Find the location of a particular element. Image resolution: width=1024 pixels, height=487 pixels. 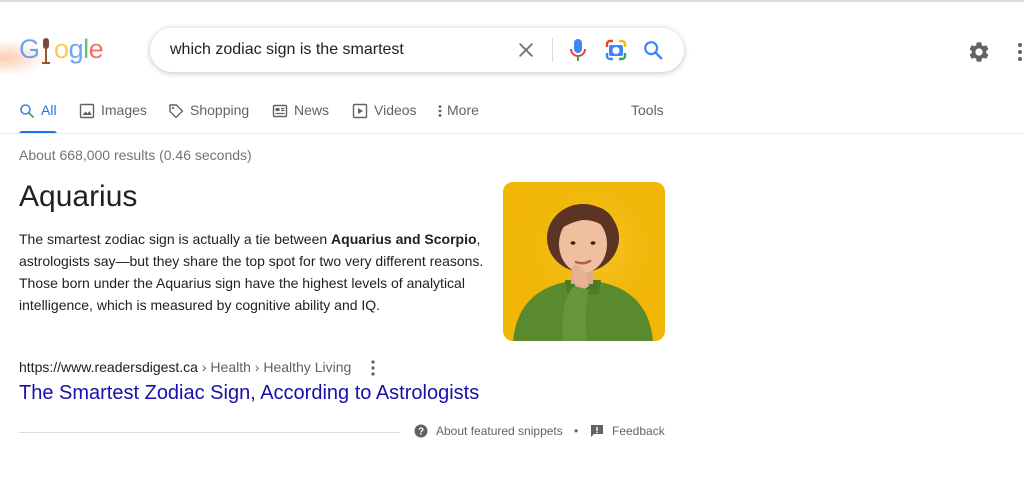

microphone-icon is located at coordinates (578, 50).